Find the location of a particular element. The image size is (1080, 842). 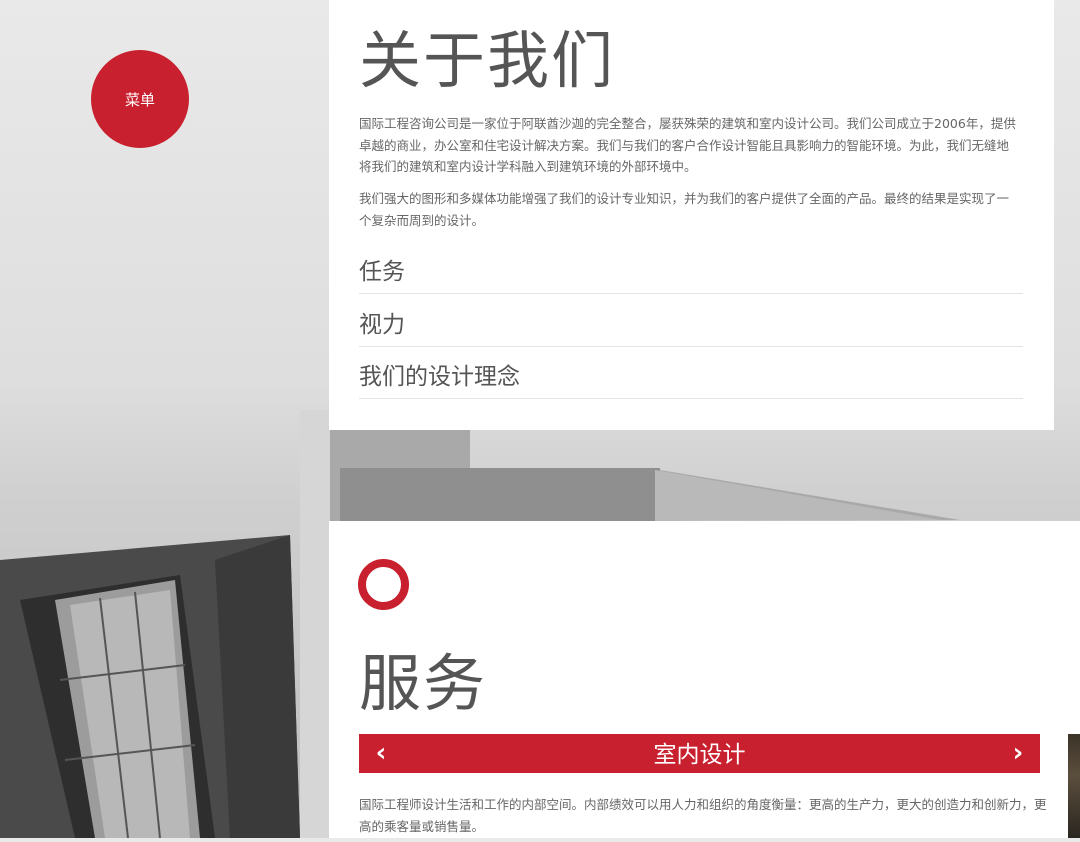

services-title: 服务 is located at coordinates (423, 683).